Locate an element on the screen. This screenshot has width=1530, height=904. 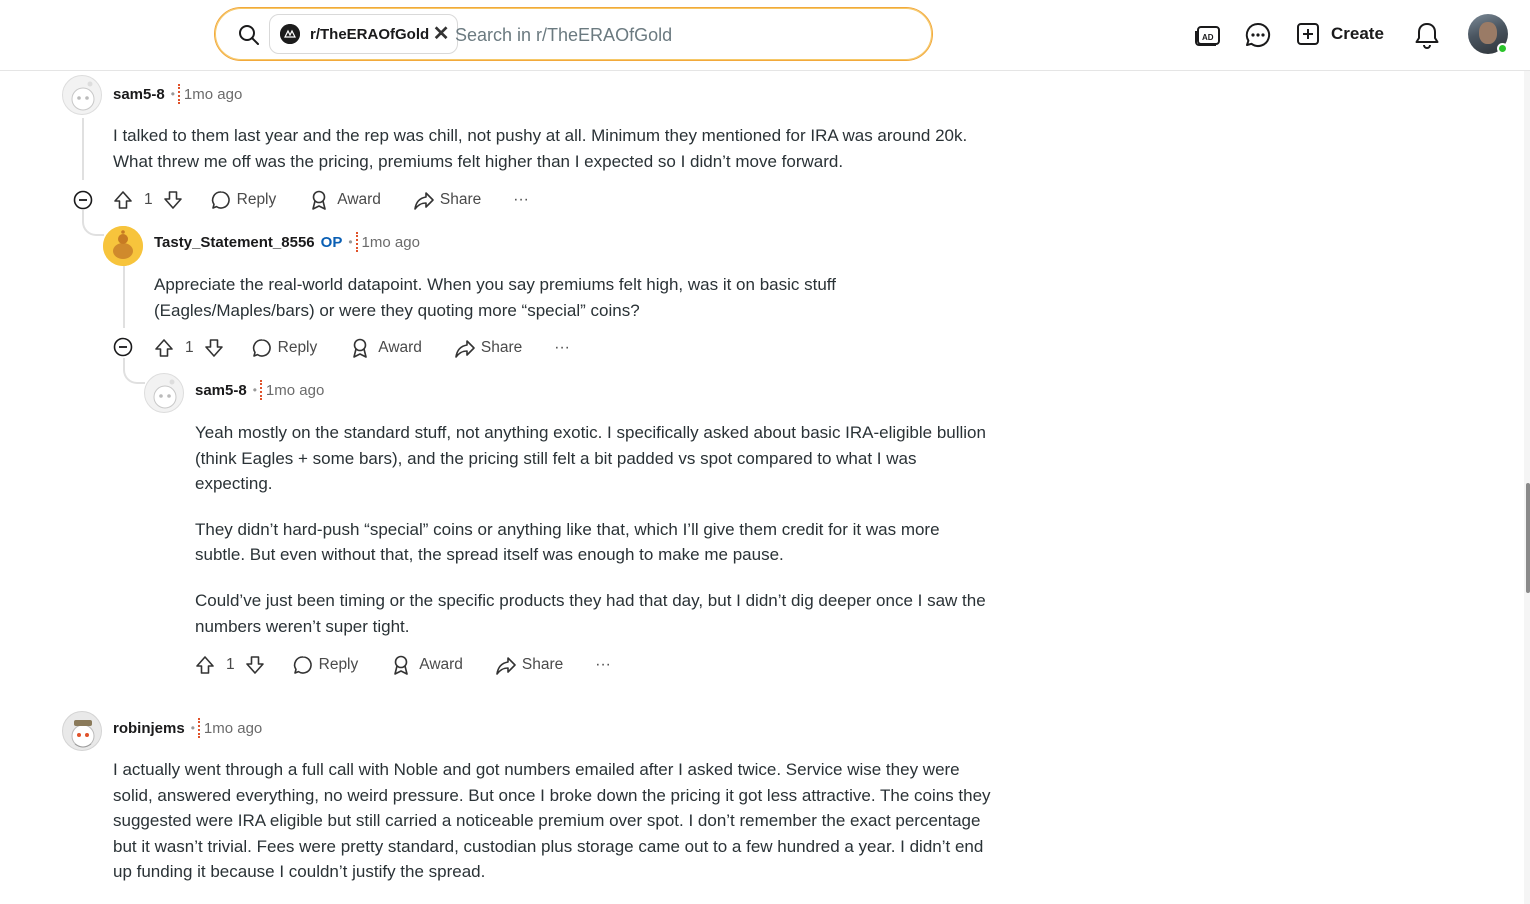
subreddit-search-chip: r/TheERAOfGold ✕ is located at coordinates (364, 34).